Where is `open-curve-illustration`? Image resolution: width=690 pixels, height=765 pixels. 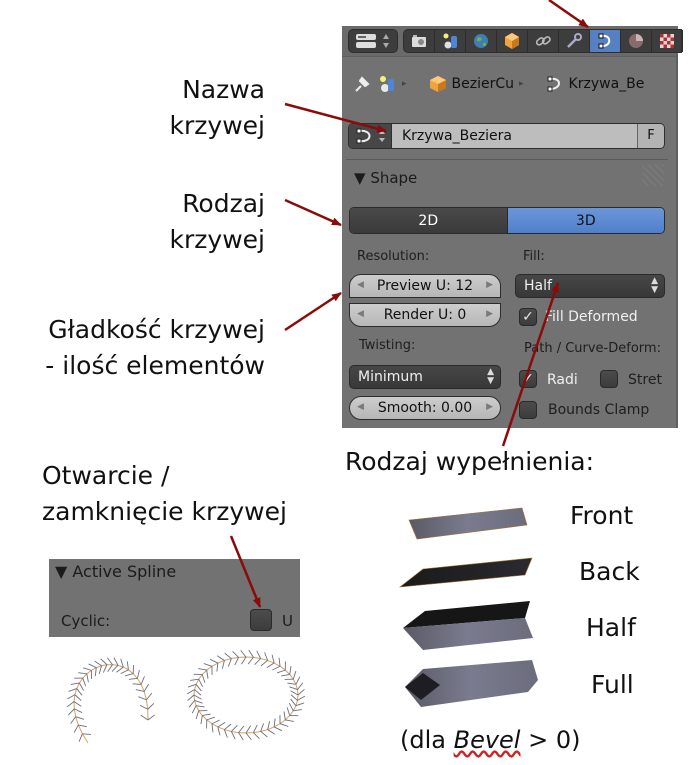 open-curve-illustration is located at coordinates (111, 700).